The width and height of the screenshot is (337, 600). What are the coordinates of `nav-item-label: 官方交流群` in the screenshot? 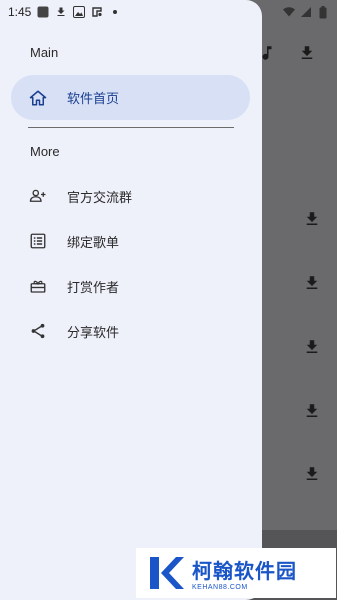 It's located at (100, 198).